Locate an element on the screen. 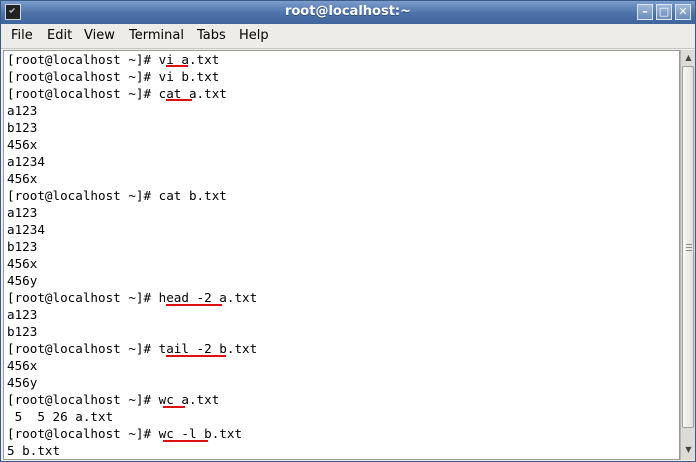 The width and height of the screenshot is (696, 462). red-underline-vi is located at coordinates (177, 66).